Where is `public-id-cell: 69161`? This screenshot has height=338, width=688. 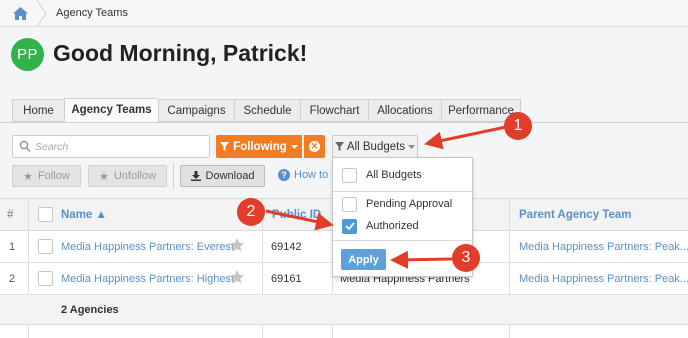
public-id-cell: 69161 is located at coordinates (286, 279).